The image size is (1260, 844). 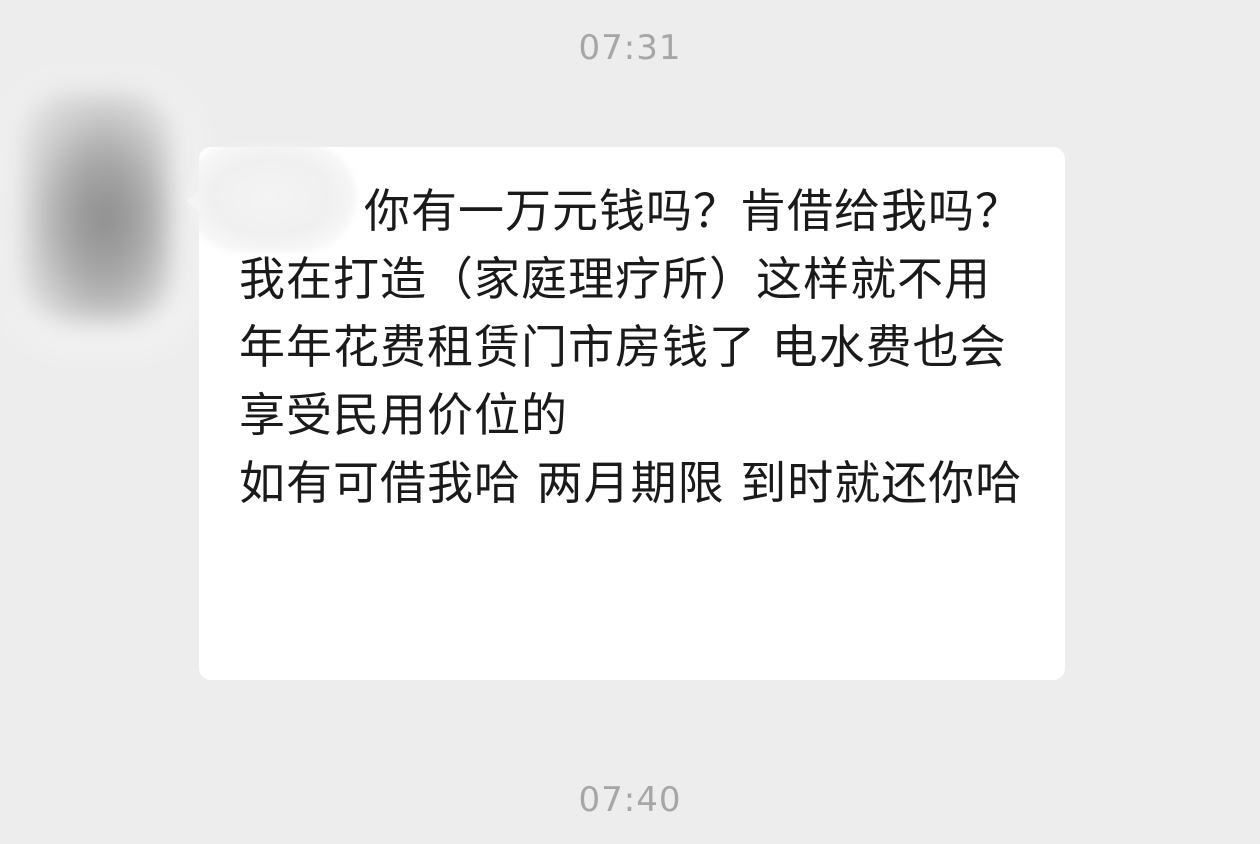 What do you see at coordinates (630, 800) in the screenshot?
I see `timestamp-bottom: 07:40` at bounding box center [630, 800].